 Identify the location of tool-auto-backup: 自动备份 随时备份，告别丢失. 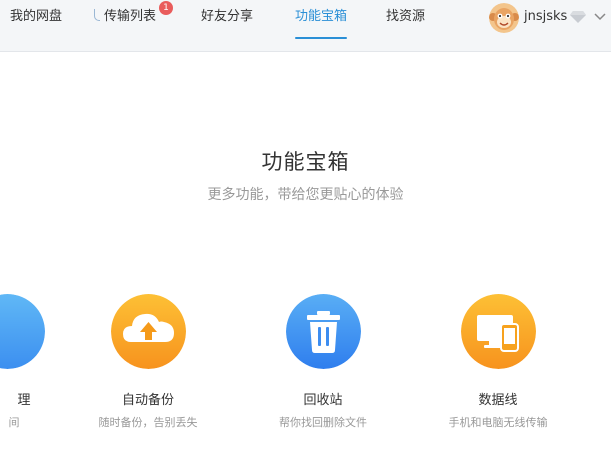
(148, 369).